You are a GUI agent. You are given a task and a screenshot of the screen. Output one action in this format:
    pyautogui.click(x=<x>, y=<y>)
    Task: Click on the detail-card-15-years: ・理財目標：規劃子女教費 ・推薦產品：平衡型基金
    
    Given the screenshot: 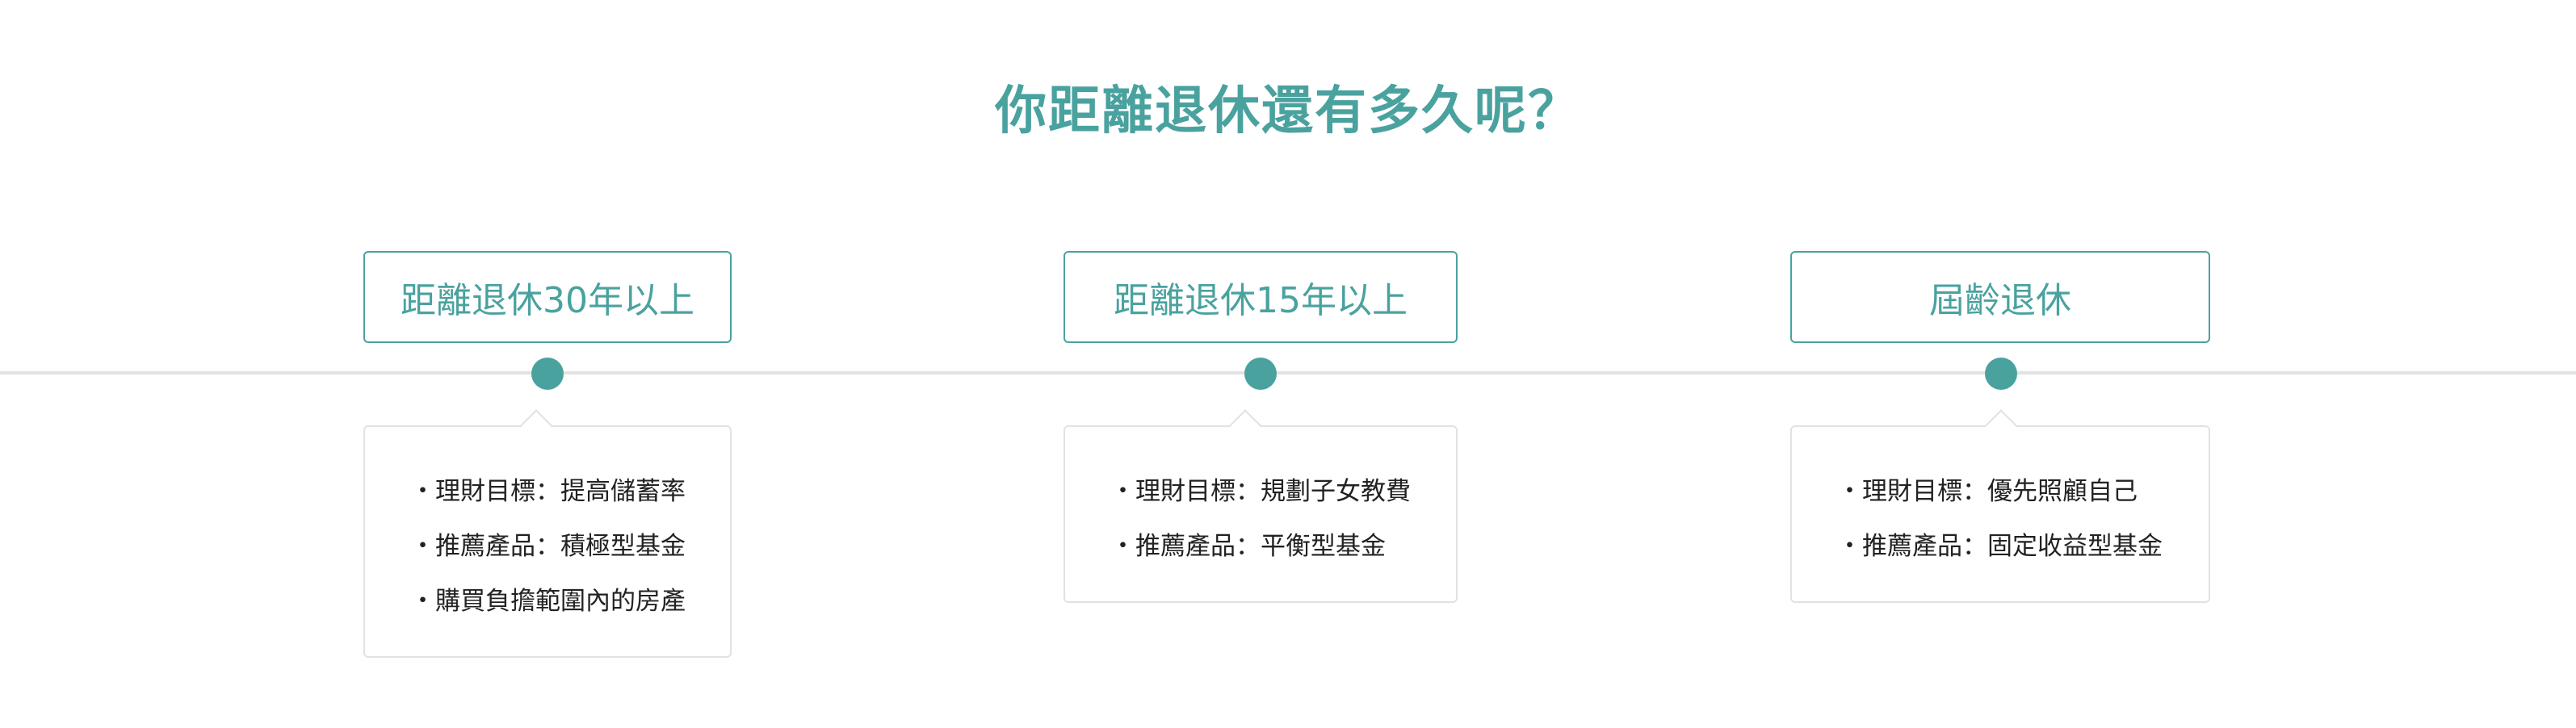 What is the action you would take?
    pyautogui.click(x=1261, y=506)
    